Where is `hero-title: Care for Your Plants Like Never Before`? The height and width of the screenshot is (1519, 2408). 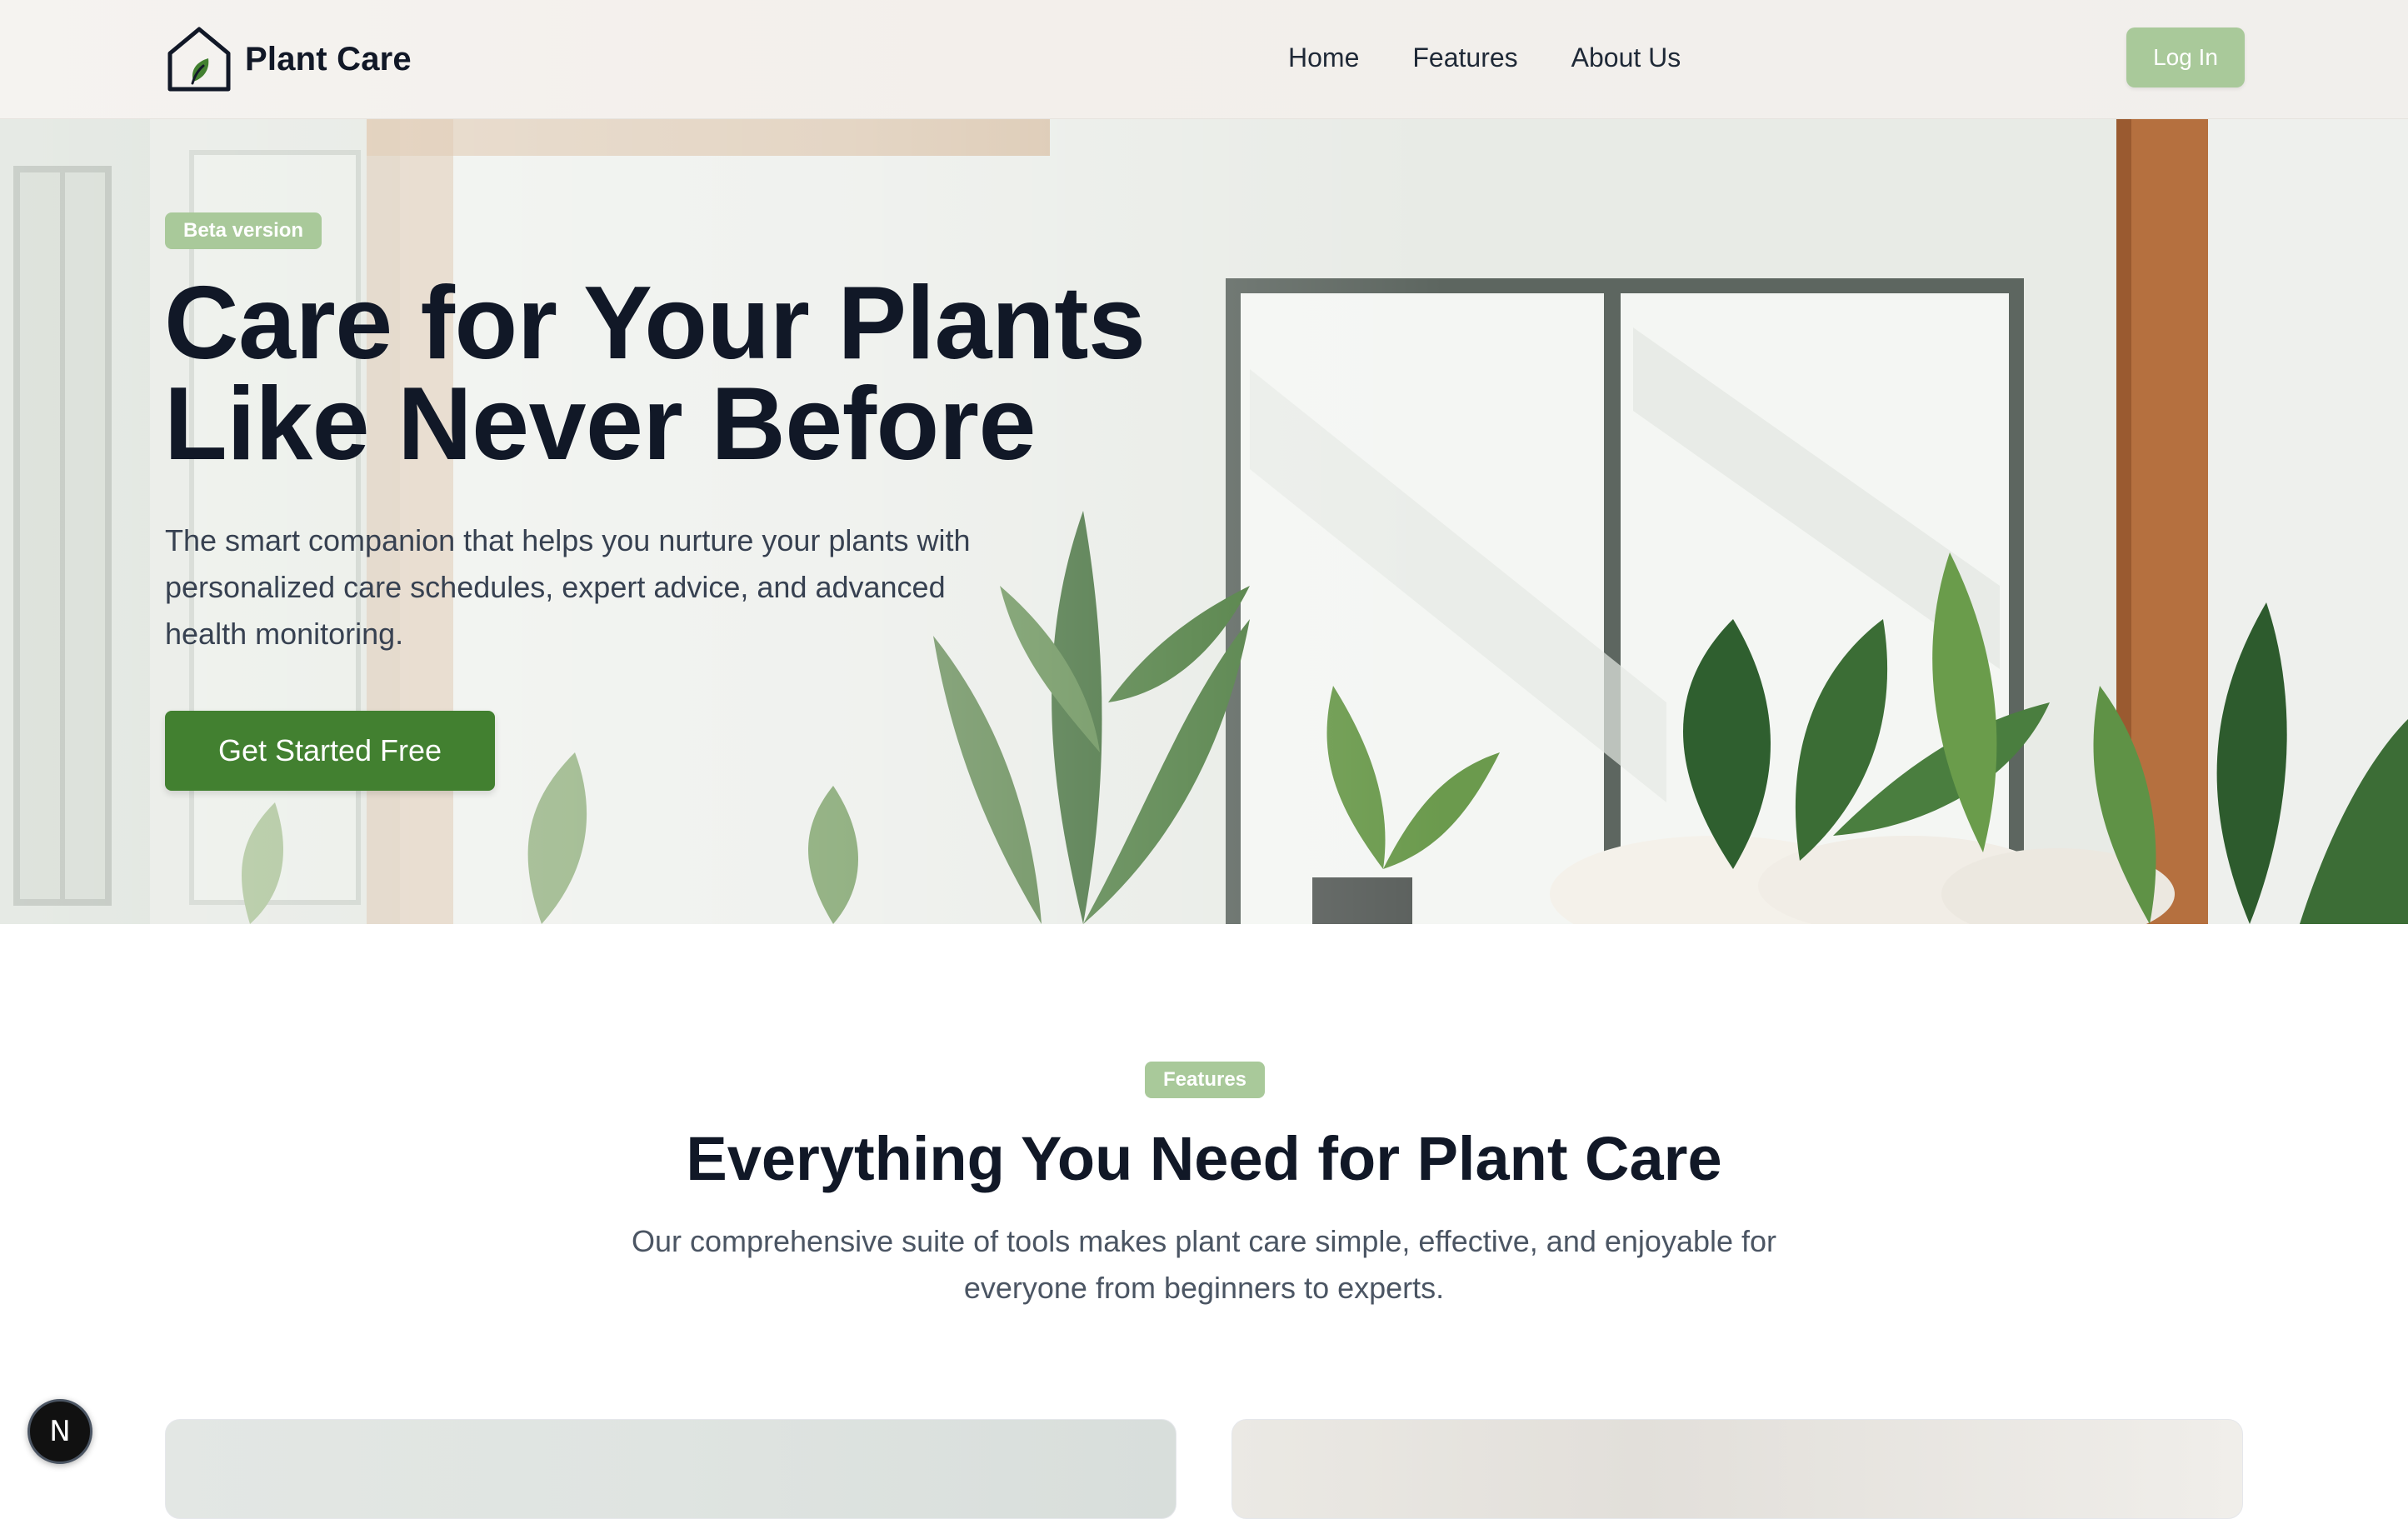
hero-title: Care for Your Plants Like Never Before is located at coordinates (705, 374).